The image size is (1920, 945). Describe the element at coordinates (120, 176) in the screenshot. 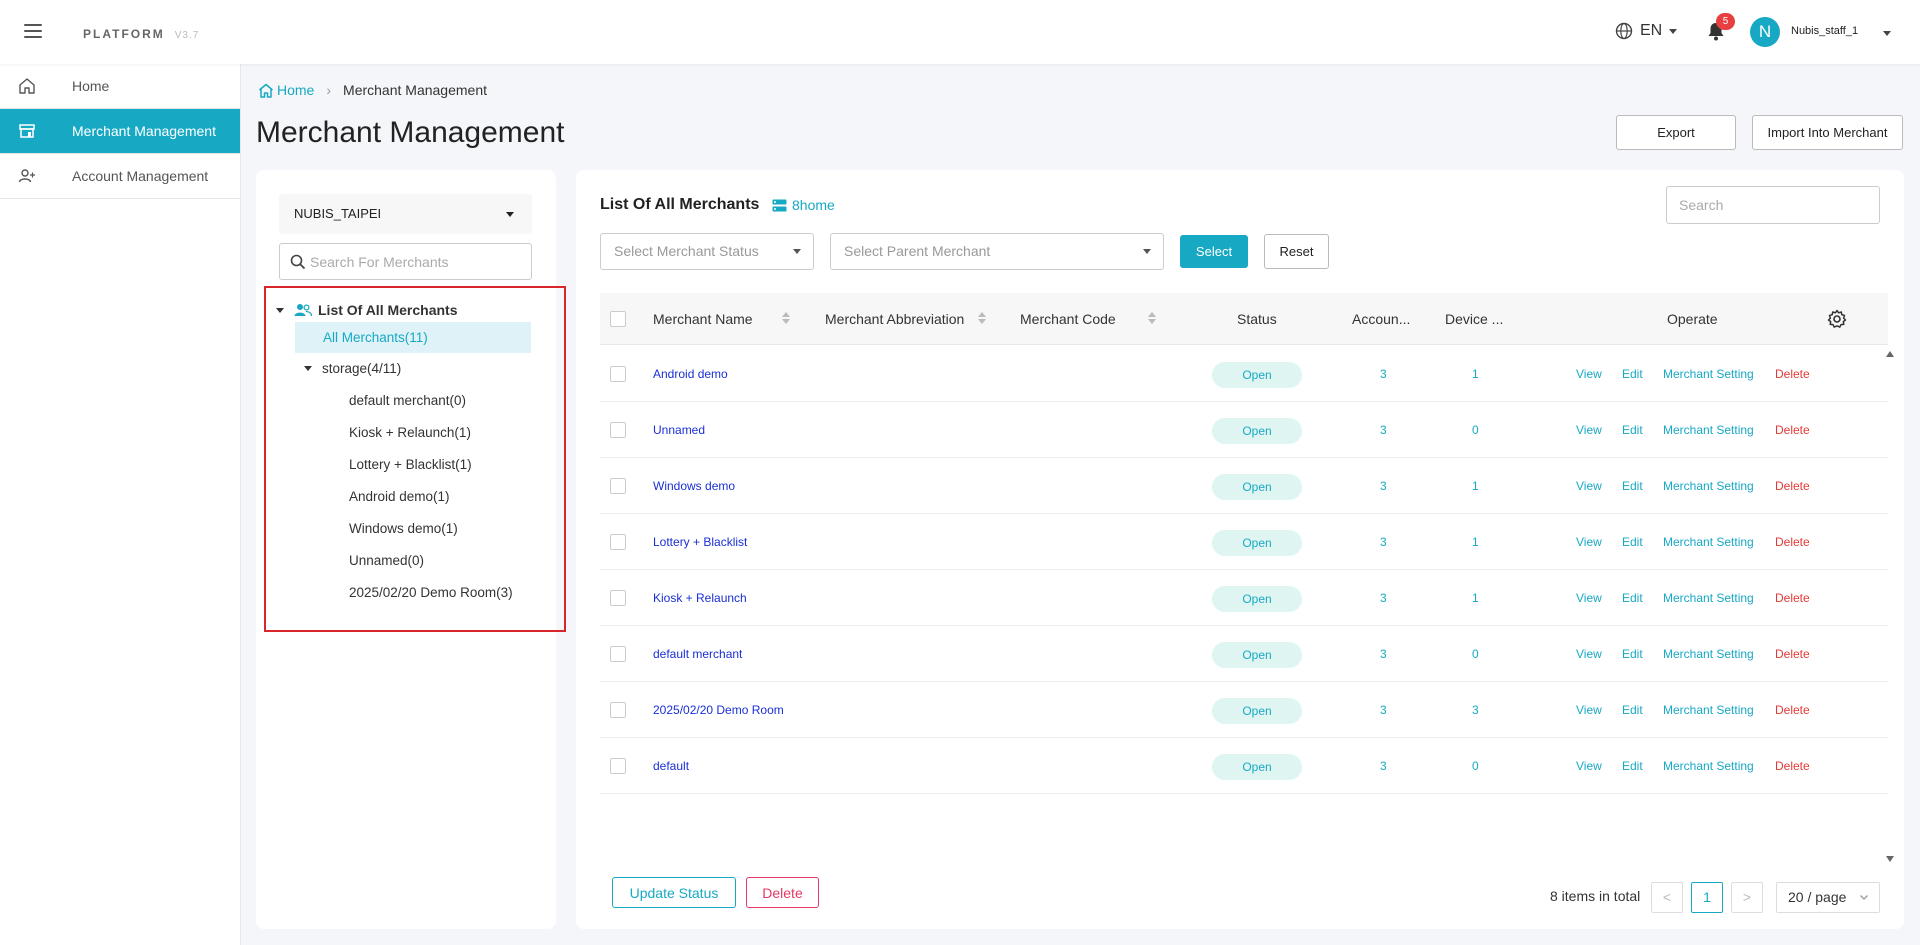

I see `sidebar-item-account-management: Account Management` at that location.